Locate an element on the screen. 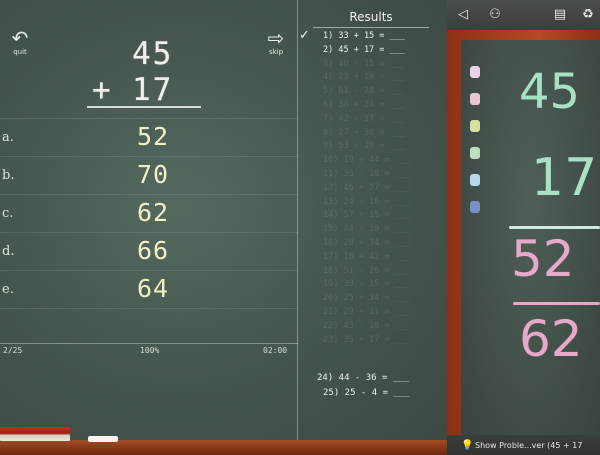 Image resolution: width=600 pixels, height=455 pixels. answer-choice-b: b. 70 is located at coordinates (149, 175).